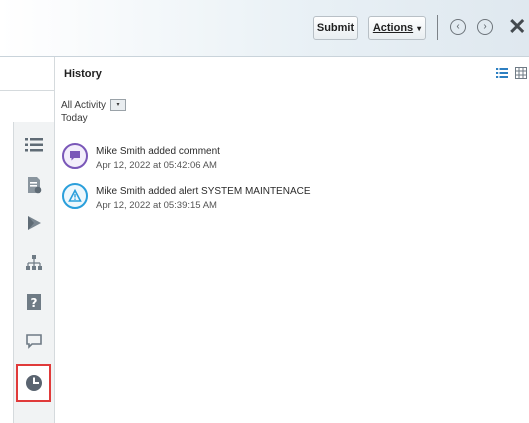 This screenshot has height=423, width=529. I want to click on close-icon: ✕, so click(517, 27).